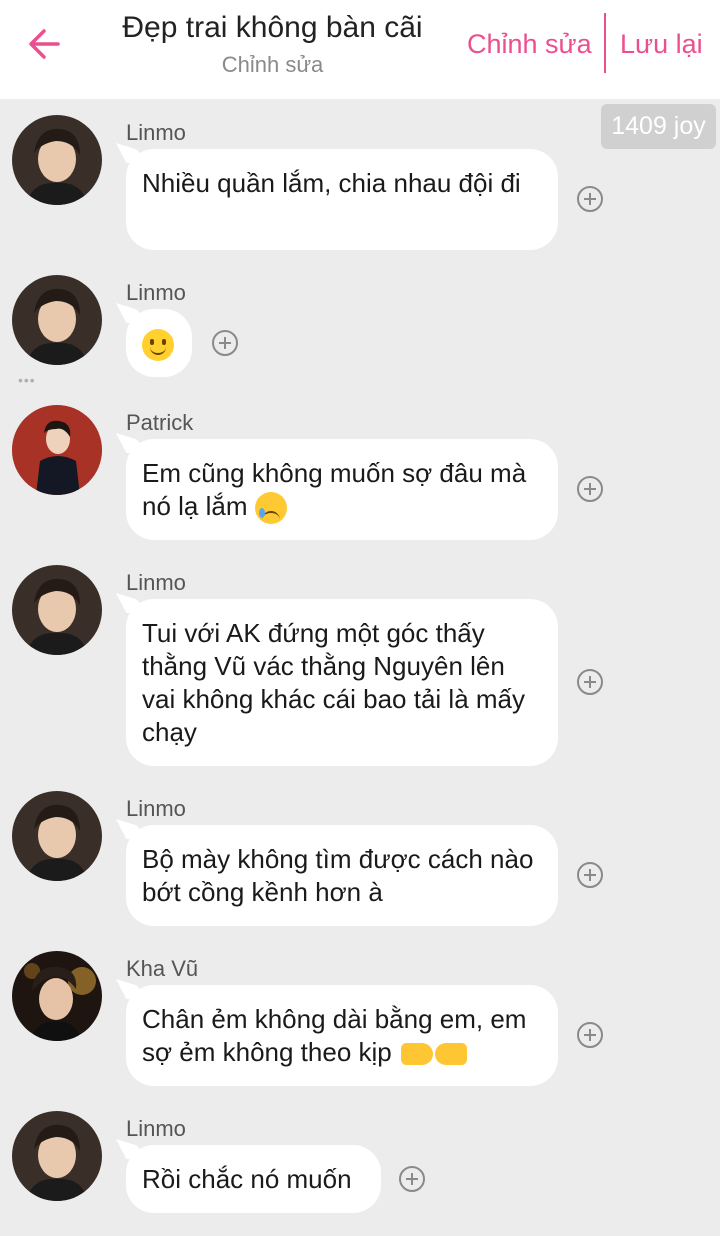 This screenshot has width=720, height=1236. Describe the element at coordinates (331, 183) in the screenshot. I see `message-text: Nhiều quần lắm, chia nhau đội đi` at that location.